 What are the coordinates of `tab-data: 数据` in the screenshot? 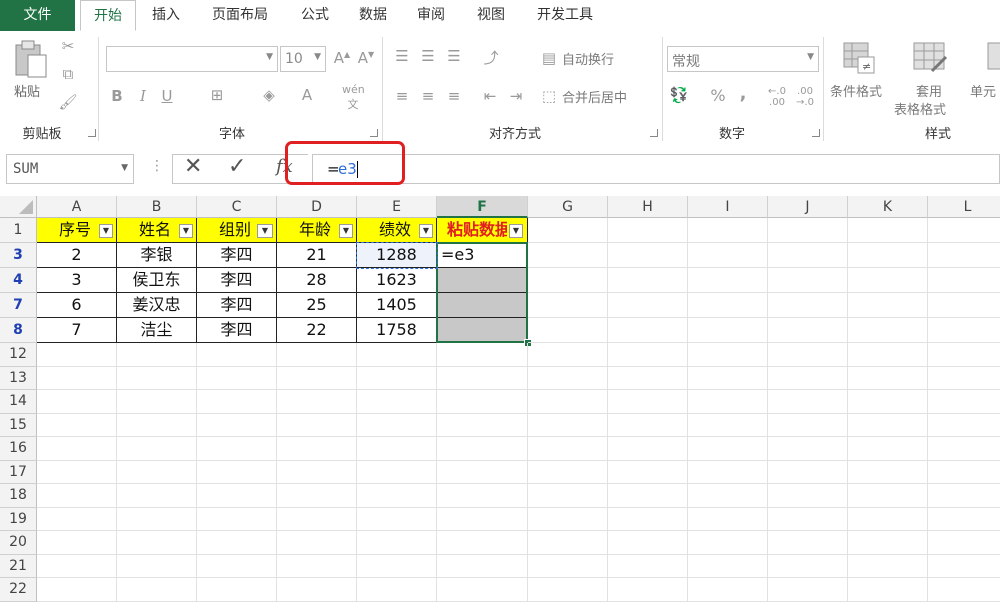 It's located at (373, 15).